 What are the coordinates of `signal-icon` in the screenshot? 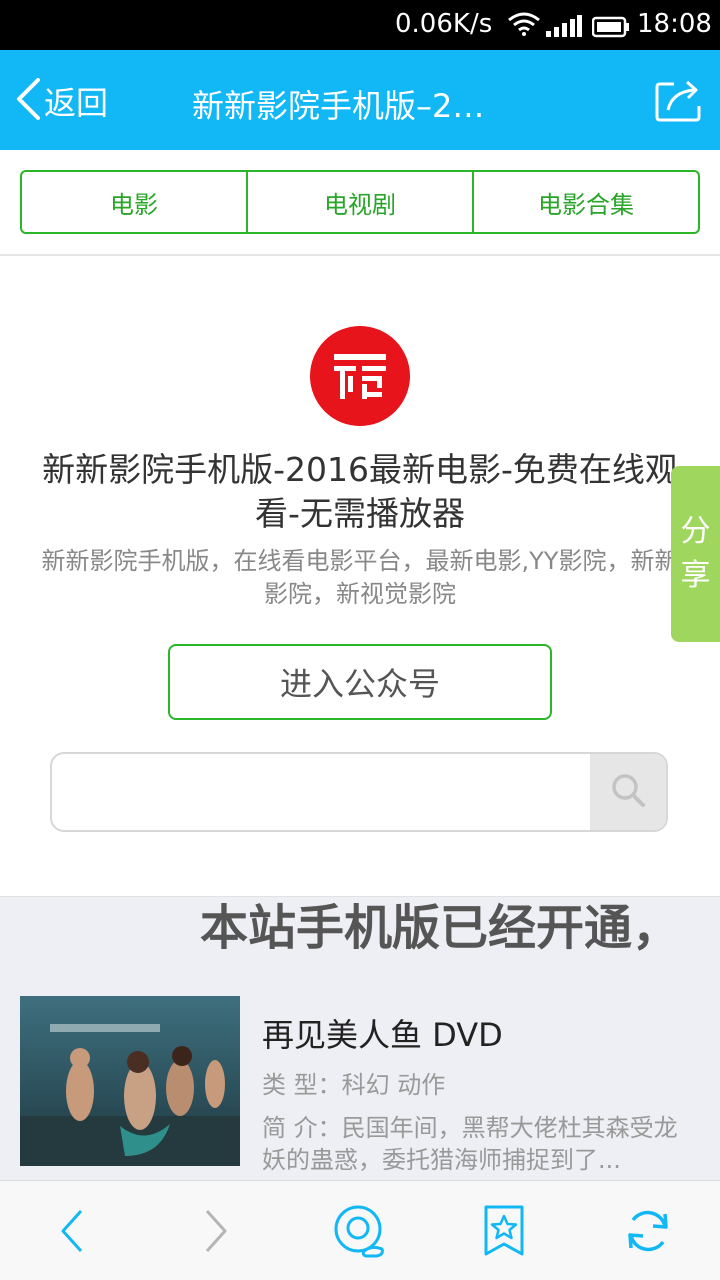 It's located at (564, 29).